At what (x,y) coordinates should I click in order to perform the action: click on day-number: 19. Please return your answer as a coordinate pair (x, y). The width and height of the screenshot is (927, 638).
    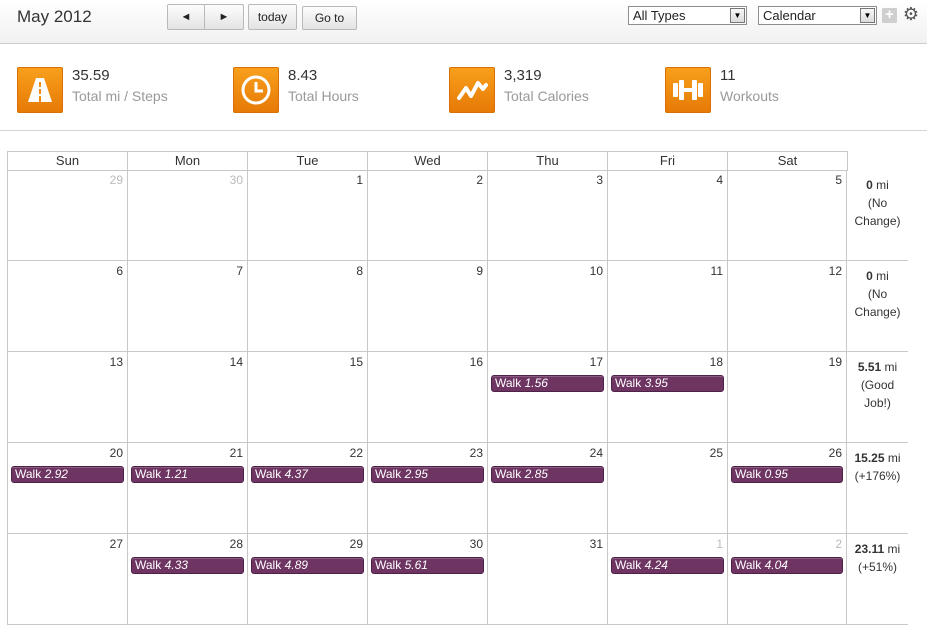
    Looking at the image, I should click on (835, 362).